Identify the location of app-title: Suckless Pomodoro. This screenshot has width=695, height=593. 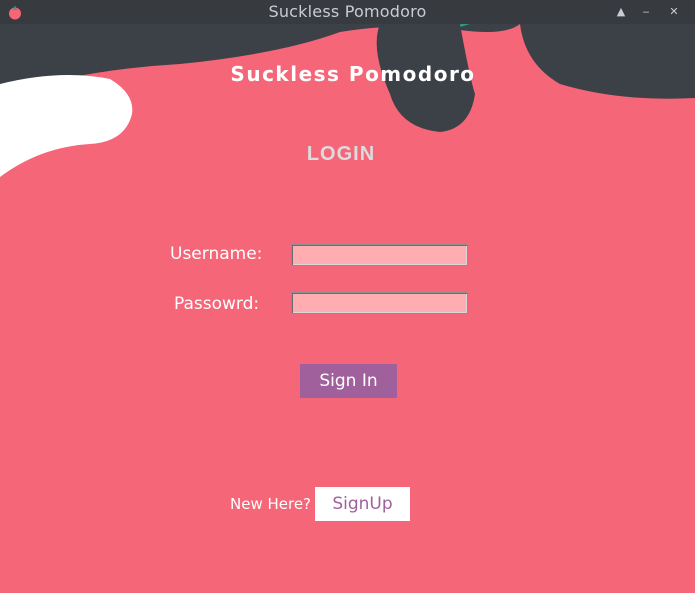
(353, 74).